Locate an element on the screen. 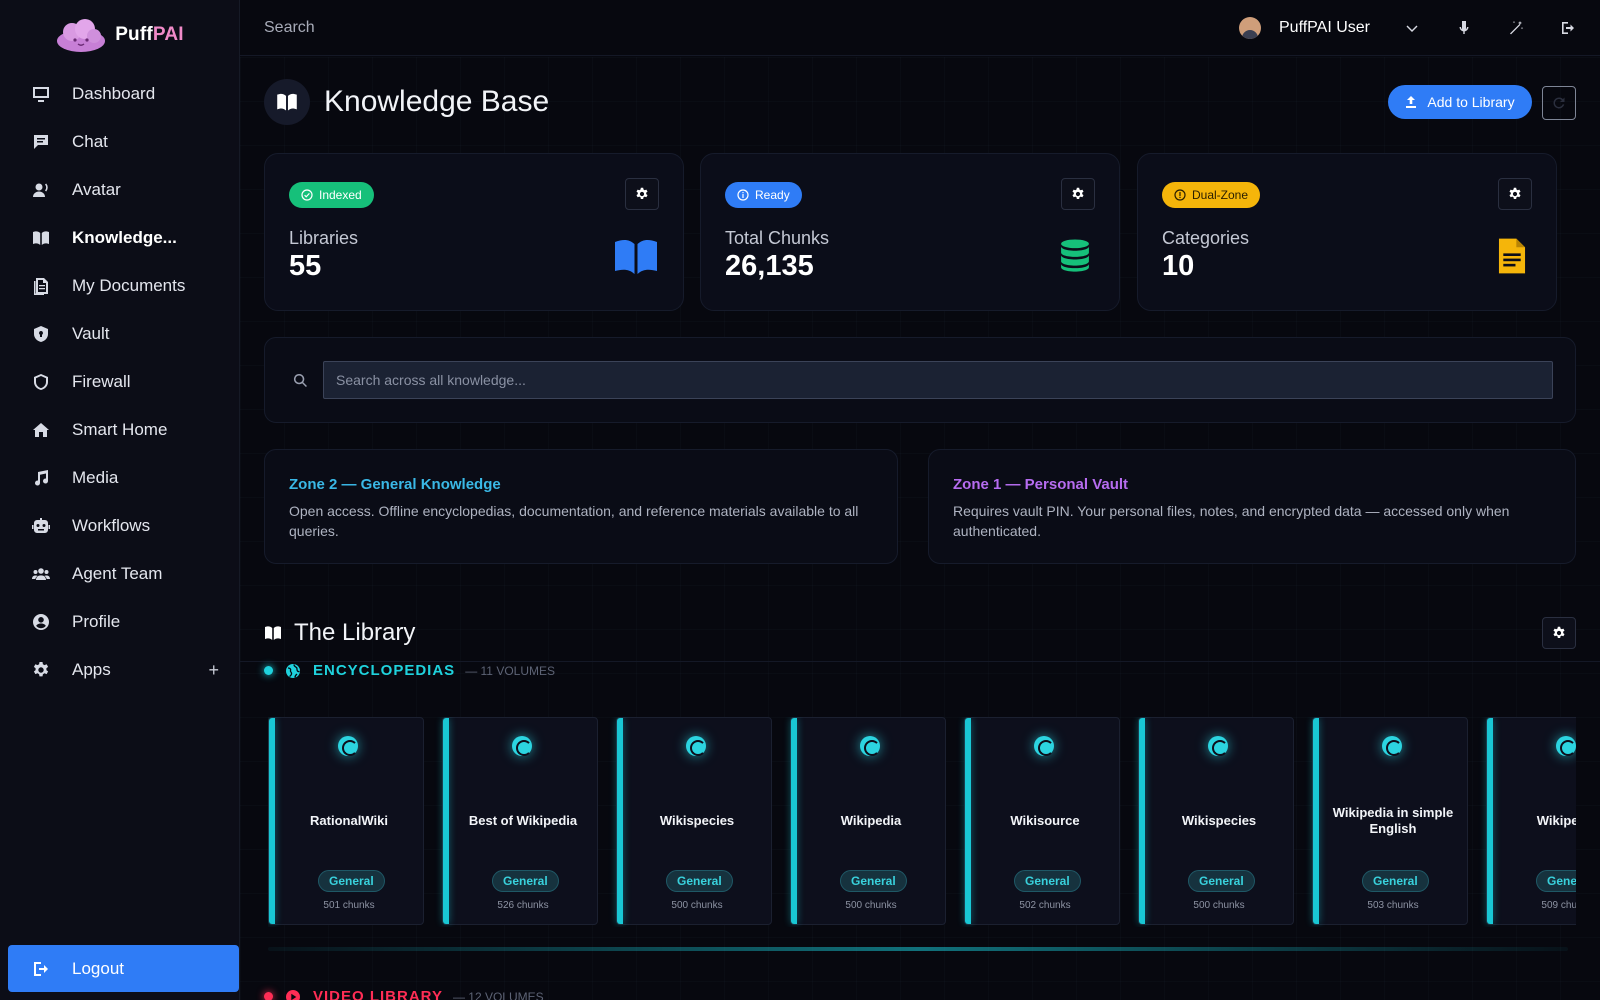 The image size is (1600, 1000). robot-icon is located at coordinates (41, 526).